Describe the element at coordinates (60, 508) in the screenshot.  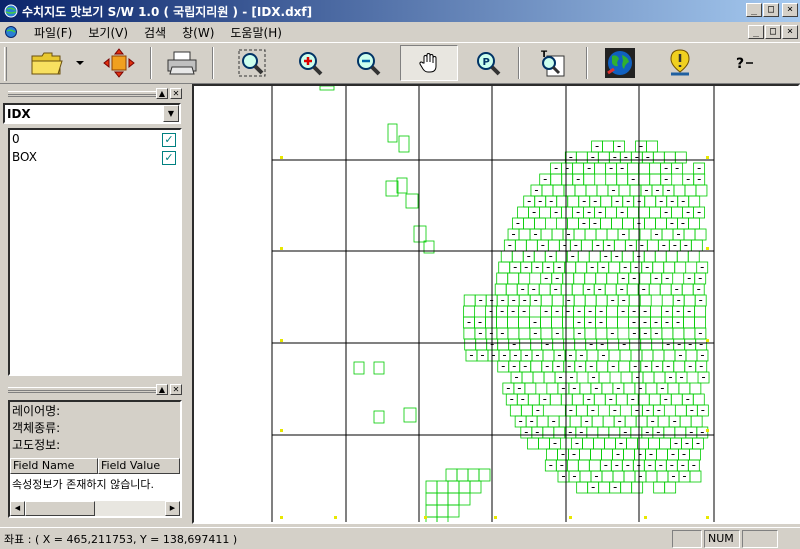
I see `scroll-thumb` at that location.